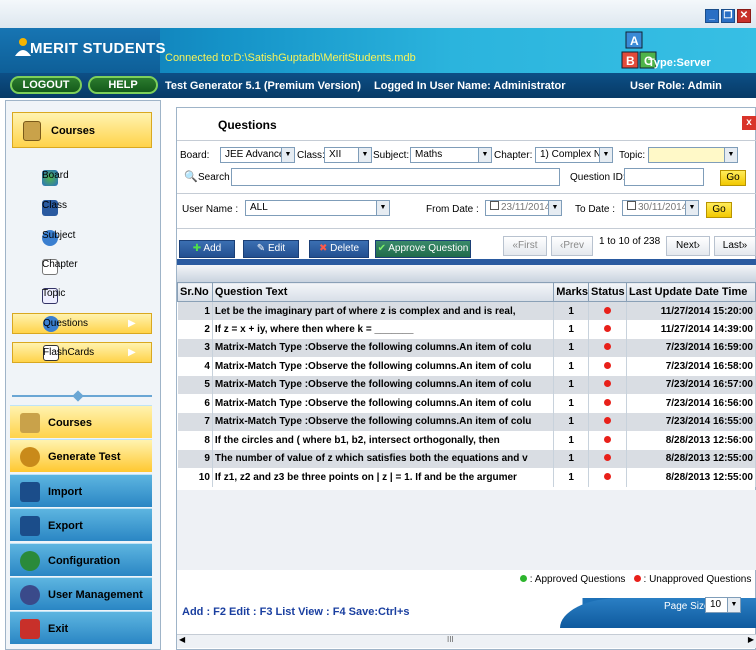 The width and height of the screenshot is (756, 650). I want to click on topic-select: ▼, so click(693, 155).